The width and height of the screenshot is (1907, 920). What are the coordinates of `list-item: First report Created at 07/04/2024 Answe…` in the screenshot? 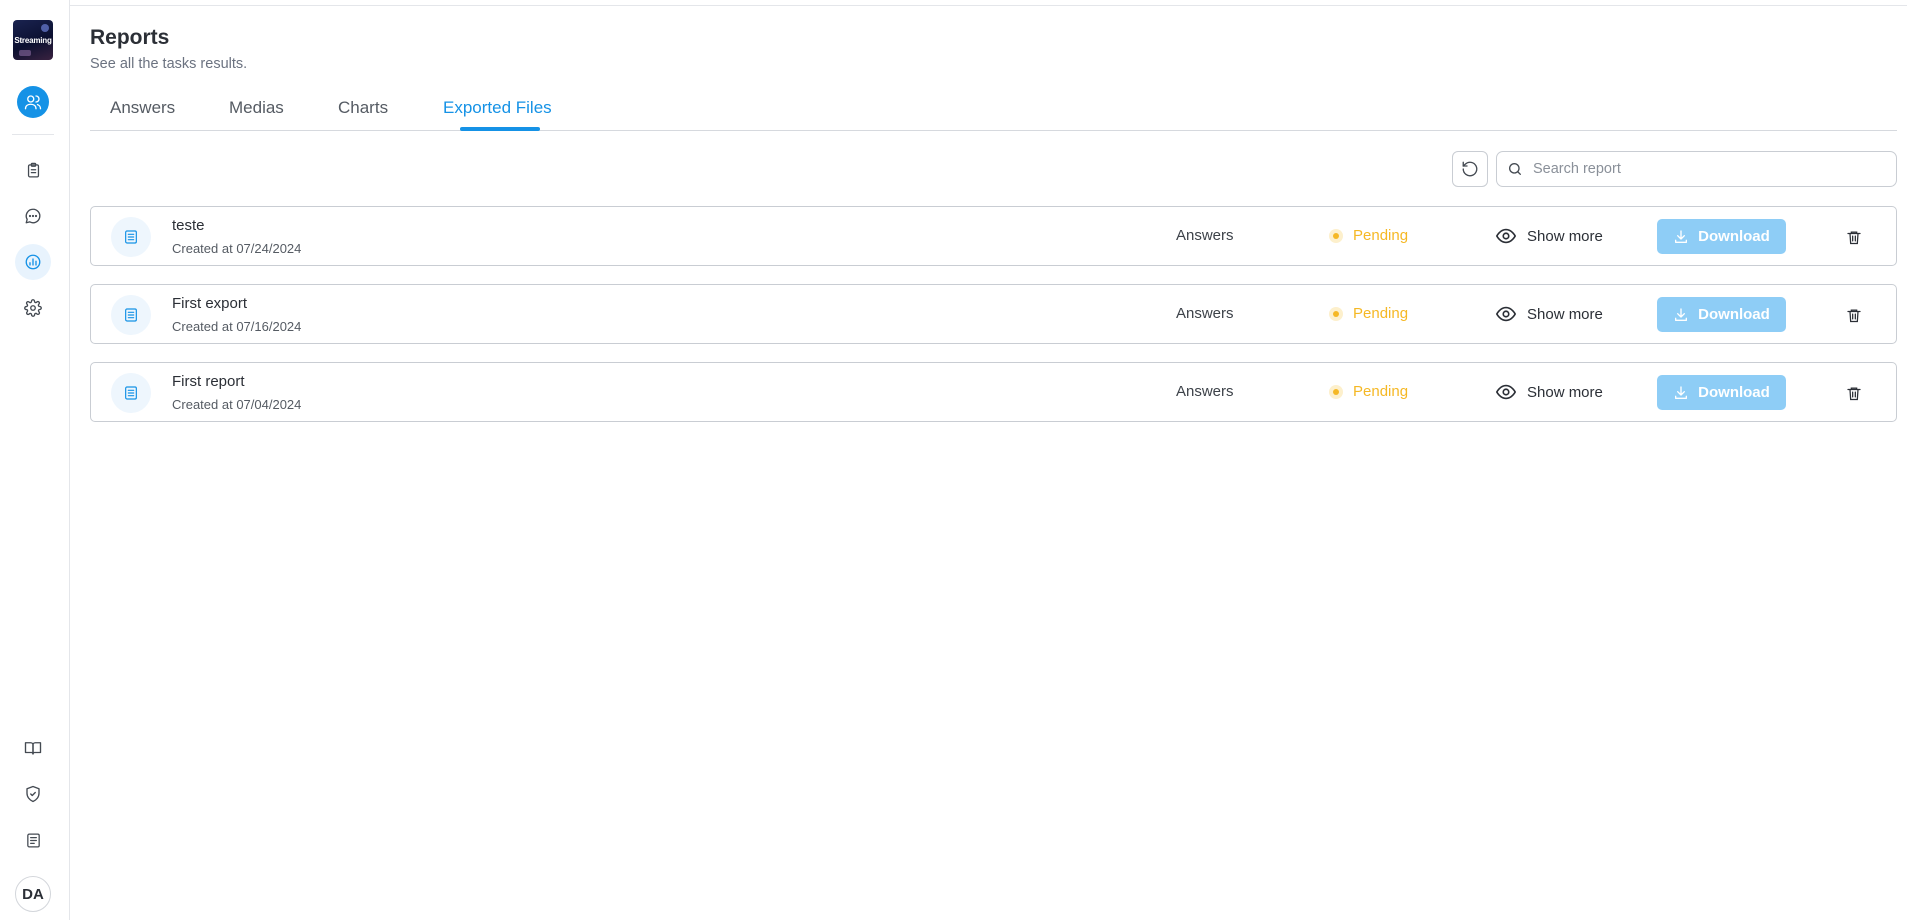 It's located at (993, 392).